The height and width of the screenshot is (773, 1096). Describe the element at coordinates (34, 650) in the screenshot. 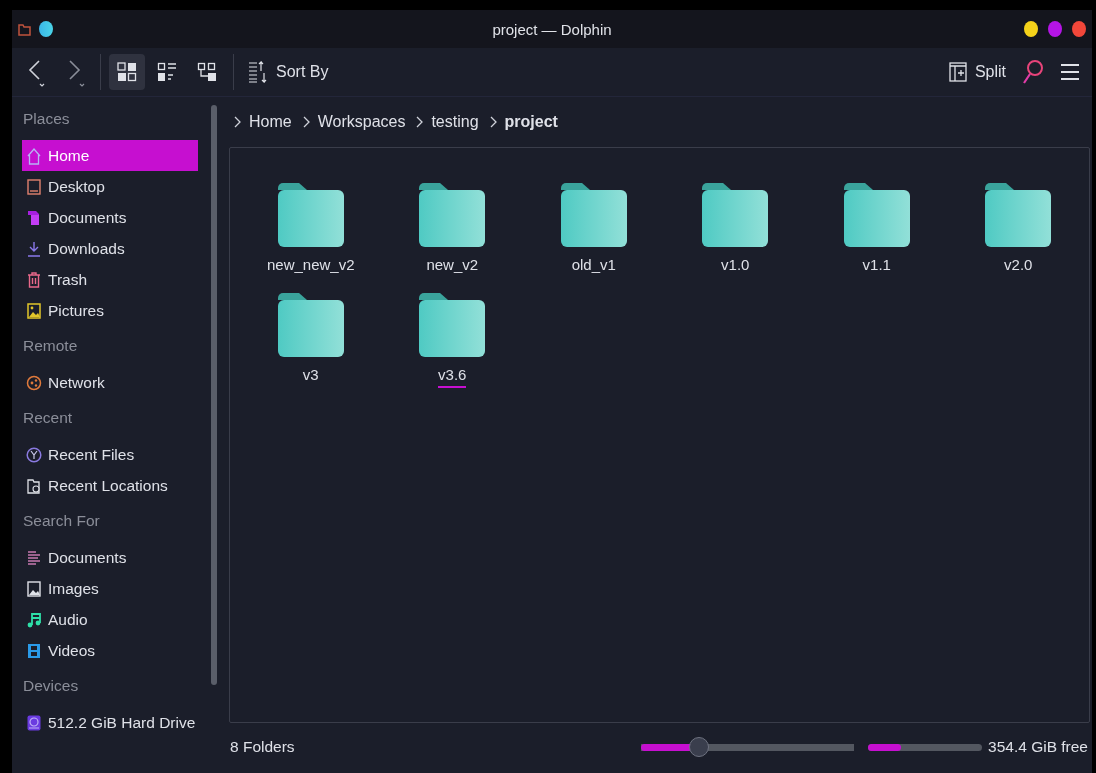

I see `video-icon` at that location.